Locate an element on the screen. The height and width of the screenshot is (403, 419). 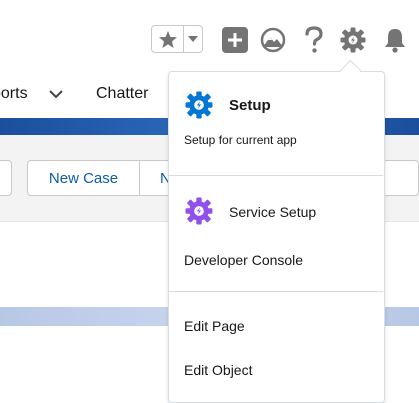
trailhead-button is located at coordinates (273, 40).